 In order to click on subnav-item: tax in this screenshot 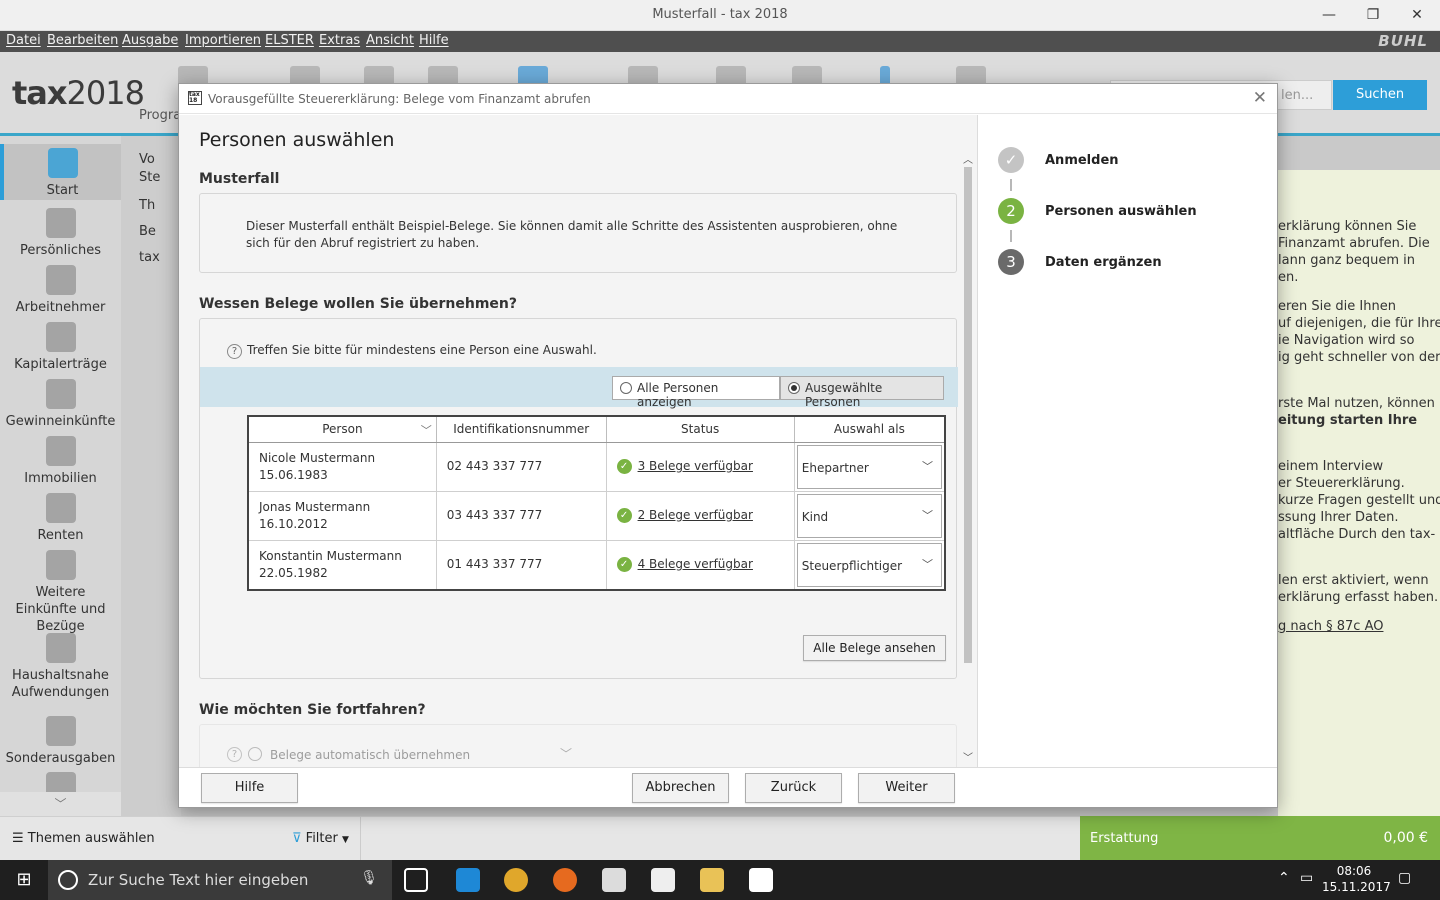, I will do `click(149, 257)`.